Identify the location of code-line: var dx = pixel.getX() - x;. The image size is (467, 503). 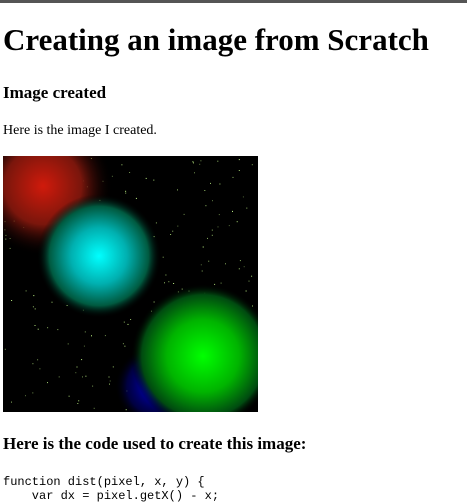
(111, 496).